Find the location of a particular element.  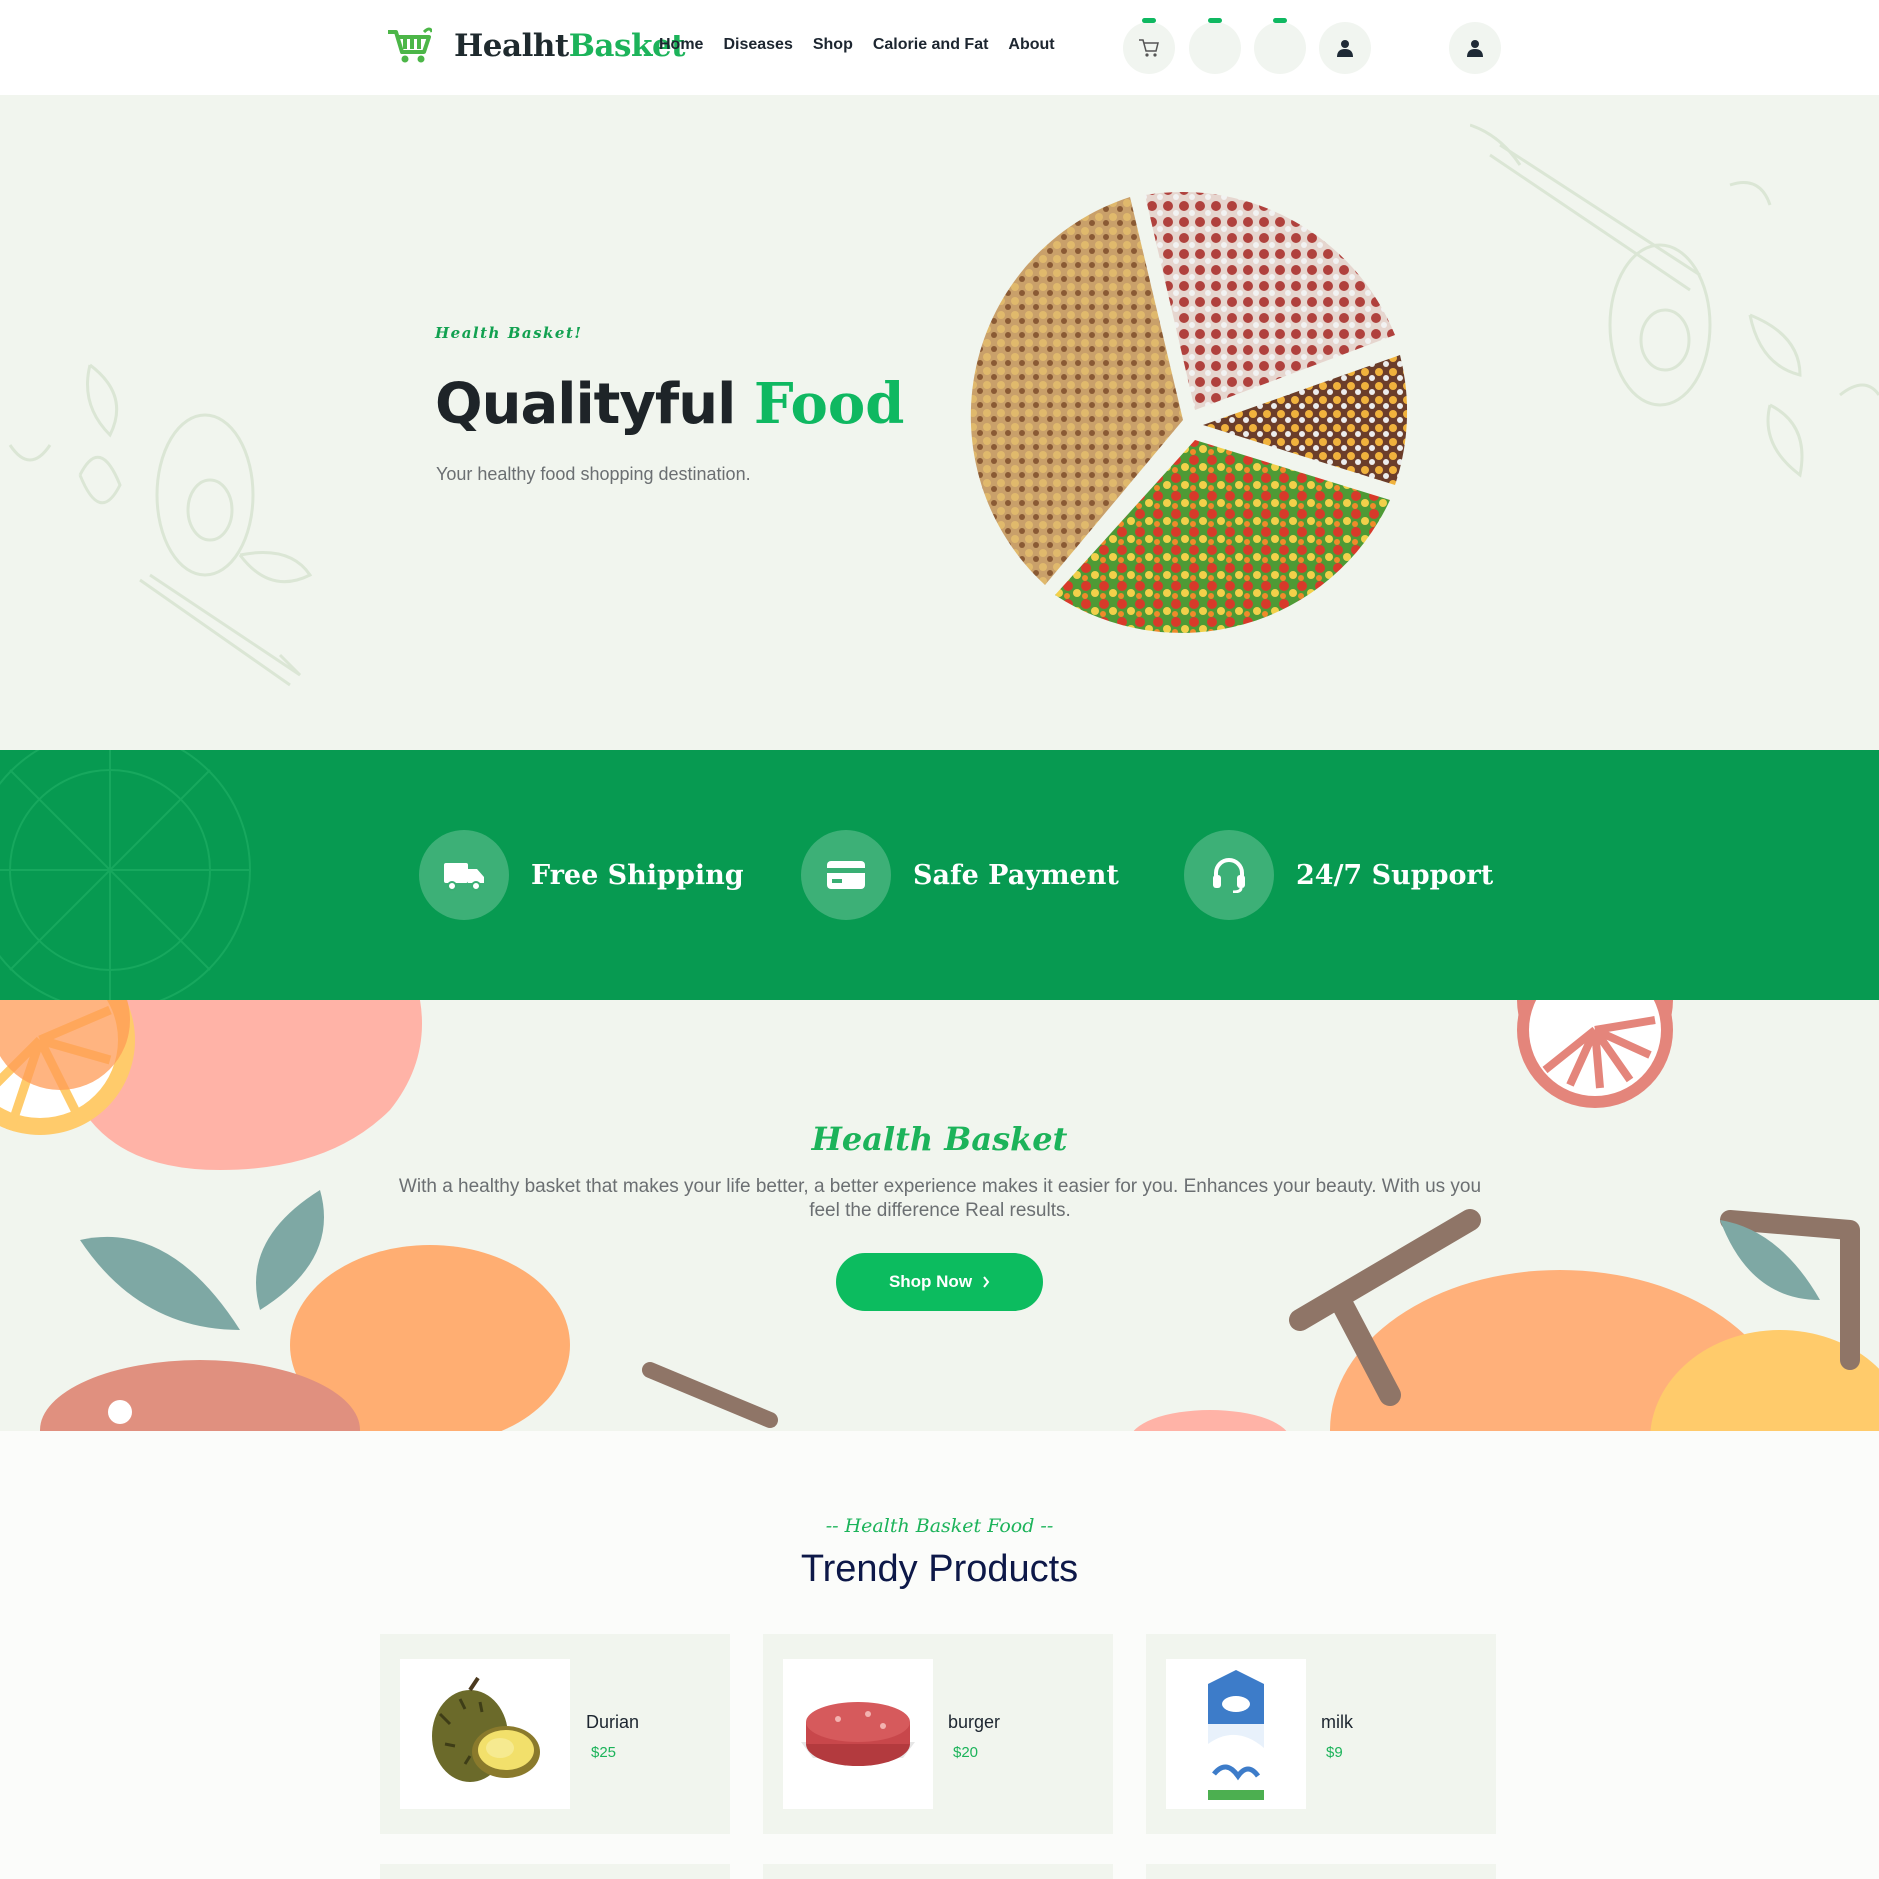

product-card: burger $20 is located at coordinates (938, 1734).